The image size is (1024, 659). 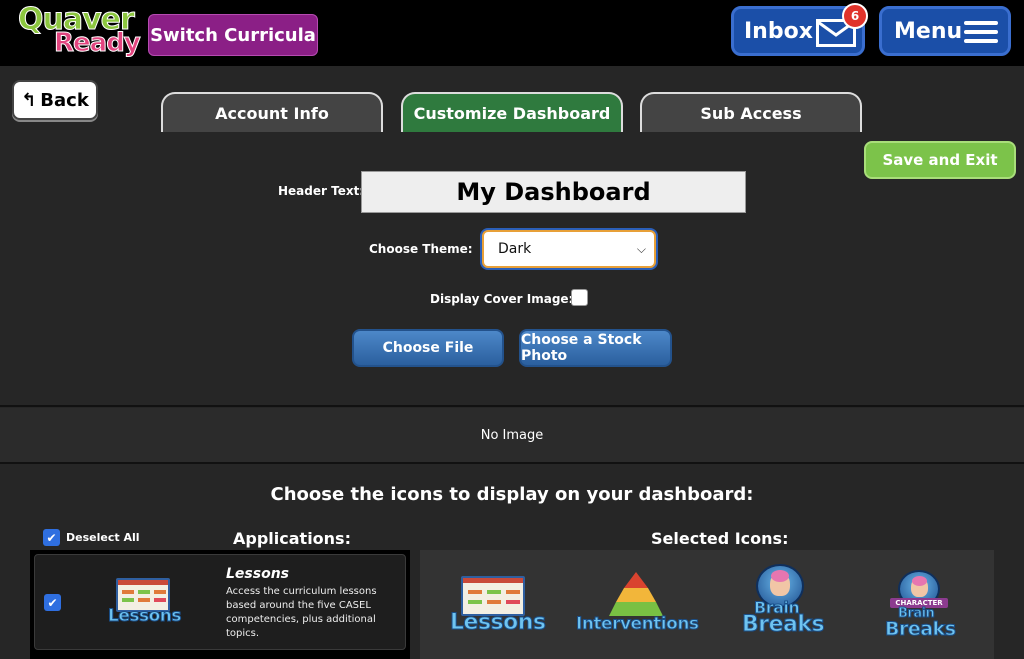 I want to click on cover-image-preview: No Image, so click(x=512, y=435).